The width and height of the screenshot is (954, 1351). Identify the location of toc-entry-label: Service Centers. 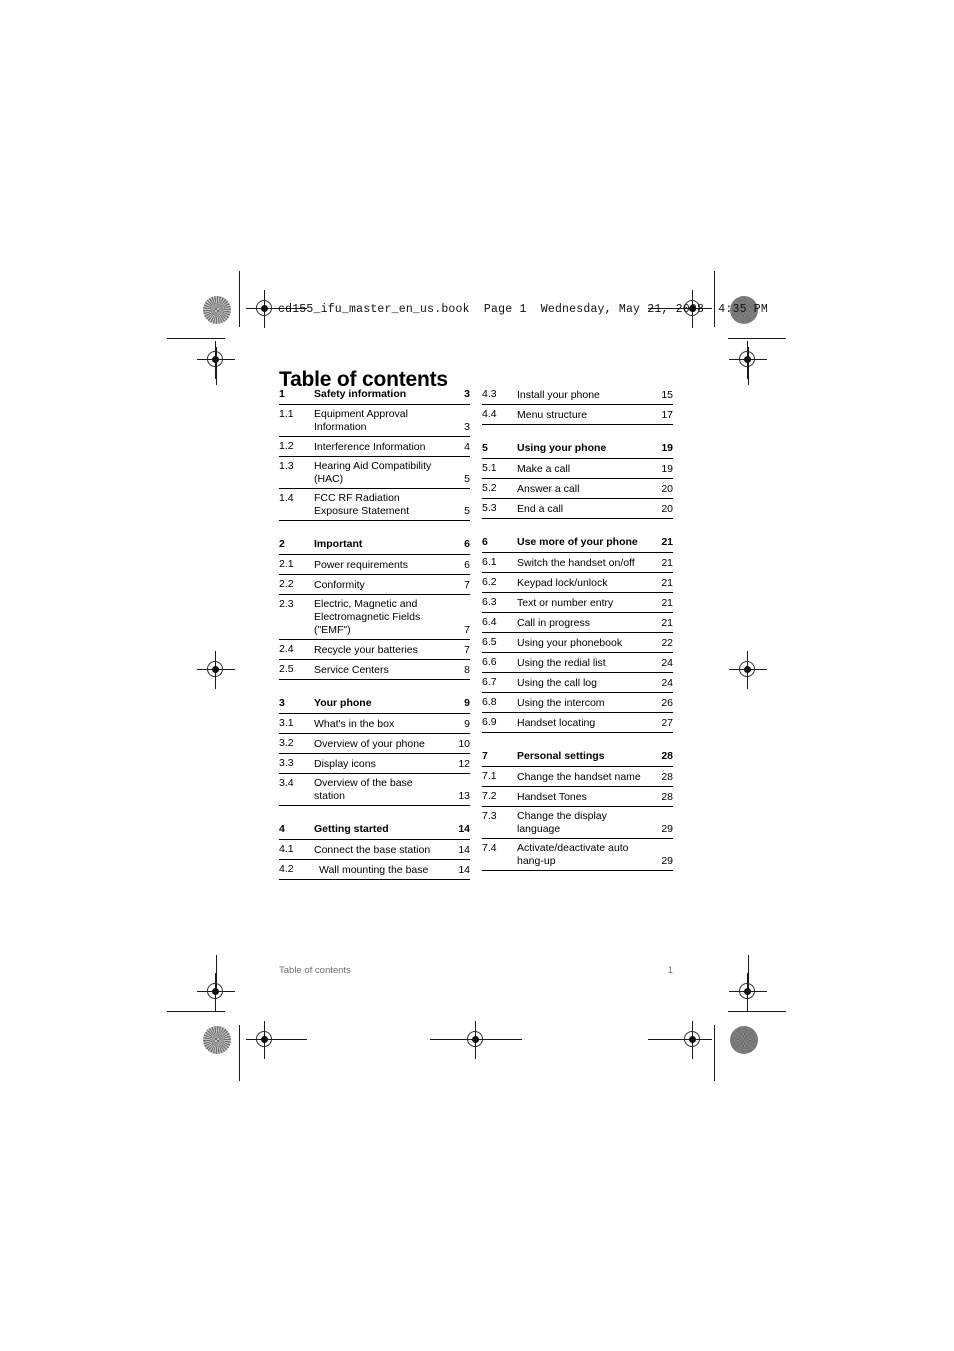
(351, 670).